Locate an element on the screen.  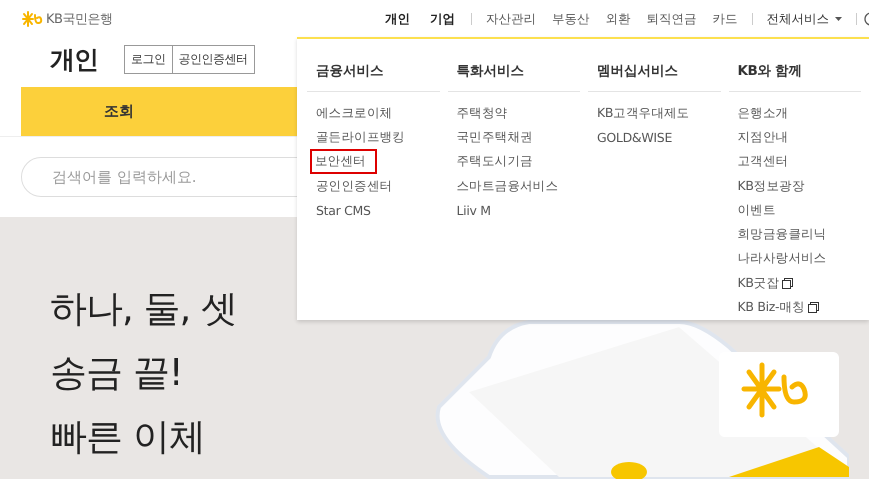
menu-link: 은행소개 is located at coordinates (763, 113).